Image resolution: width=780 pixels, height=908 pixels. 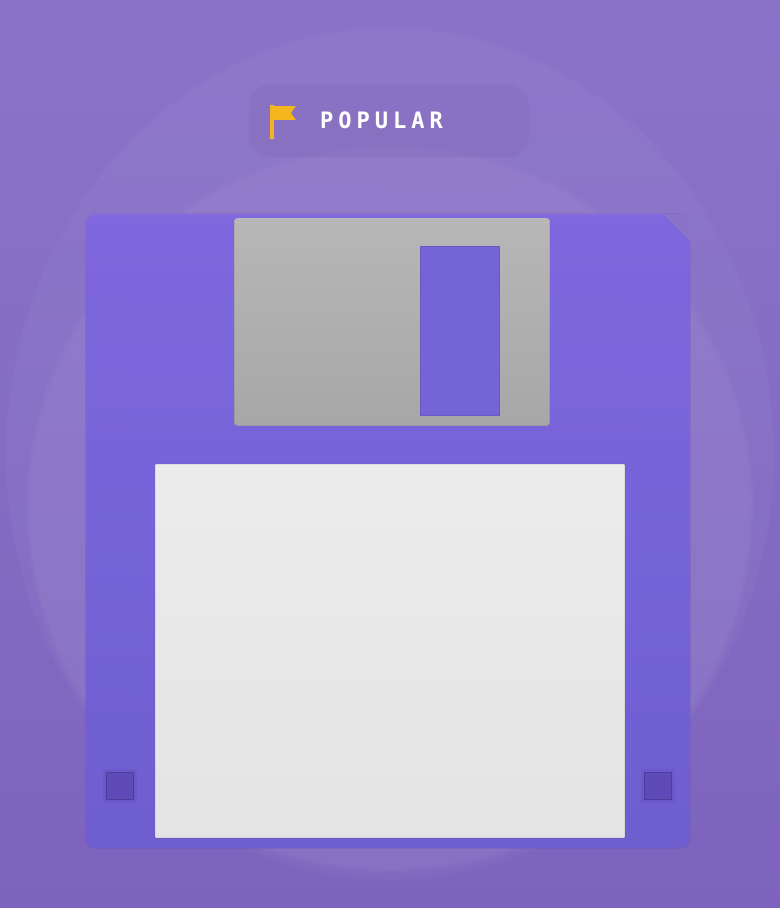 I want to click on metal-shutter, so click(x=392, y=322).